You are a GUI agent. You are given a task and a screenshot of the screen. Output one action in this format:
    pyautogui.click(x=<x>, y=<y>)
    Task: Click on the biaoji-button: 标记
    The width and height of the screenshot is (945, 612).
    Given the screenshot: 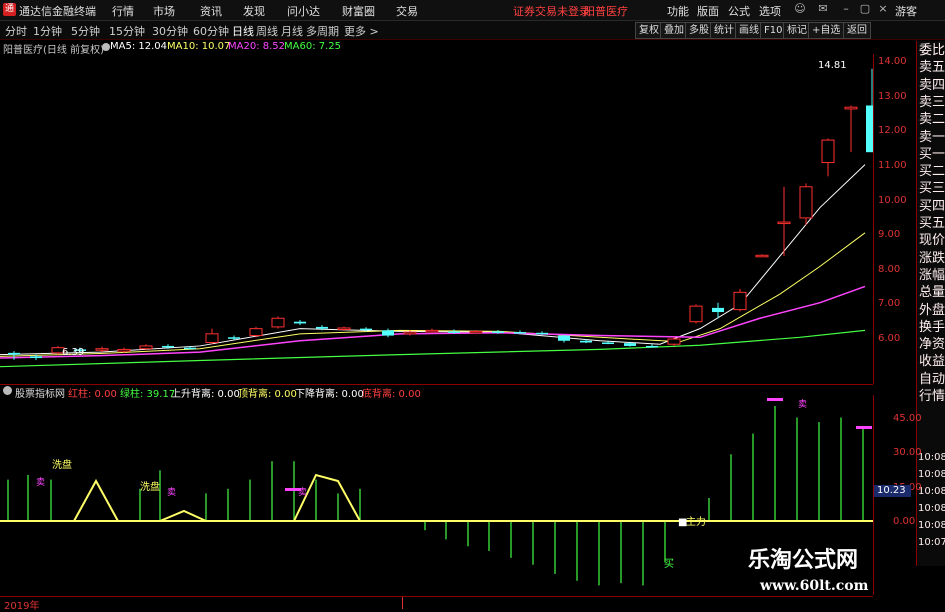 What is the action you would take?
    pyautogui.click(x=797, y=30)
    